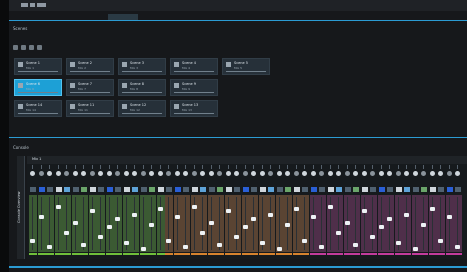  I want to click on scene-card: Scene 1 Mix 1, so click(38, 66).